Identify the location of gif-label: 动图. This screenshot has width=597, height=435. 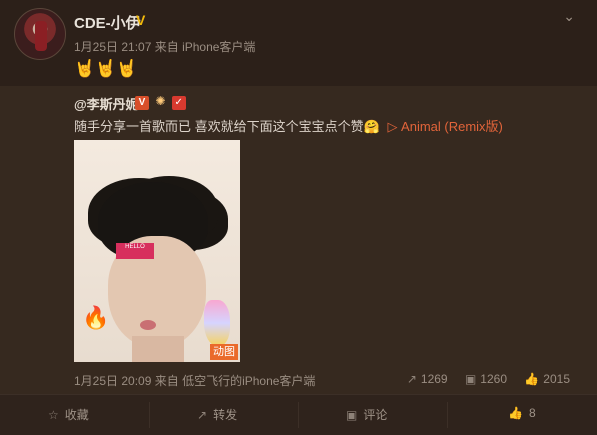
(224, 352).